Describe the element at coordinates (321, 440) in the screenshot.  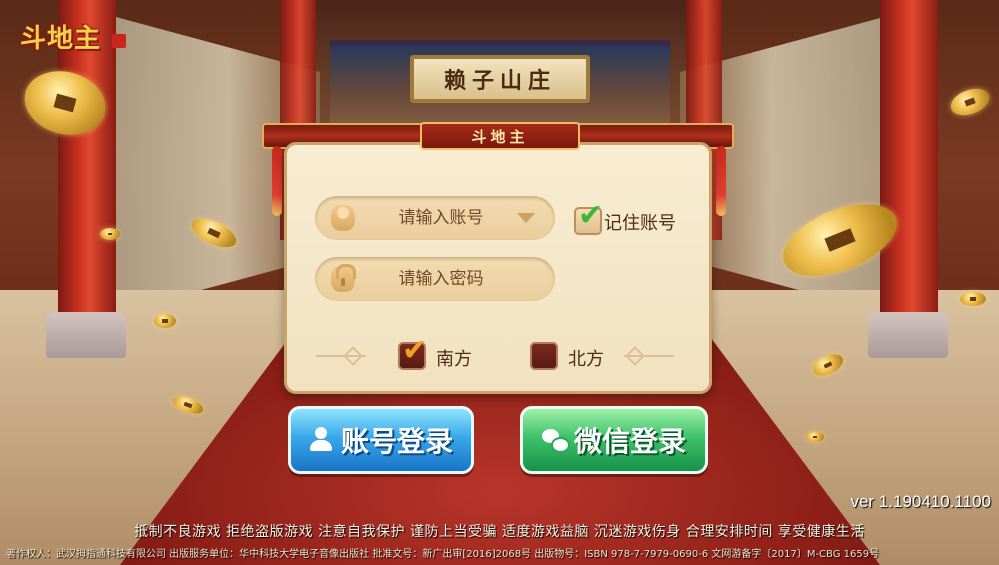
I see `person-icon` at that location.